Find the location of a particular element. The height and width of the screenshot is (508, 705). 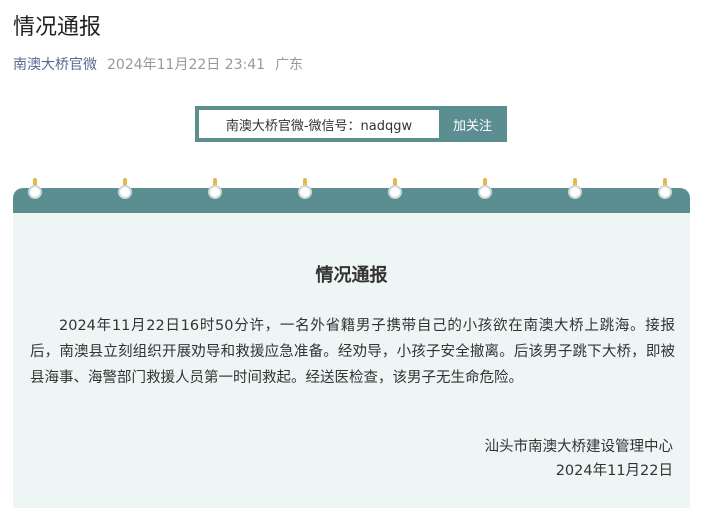

follow-button: 加关注 is located at coordinates (472, 124).